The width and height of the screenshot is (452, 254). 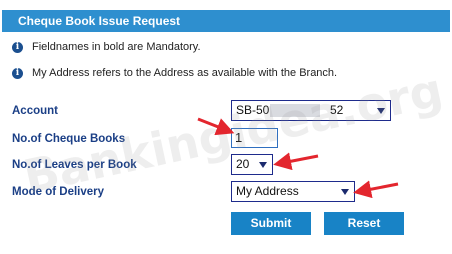 I want to click on leaves-select: 20, so click(x=252, y=164).